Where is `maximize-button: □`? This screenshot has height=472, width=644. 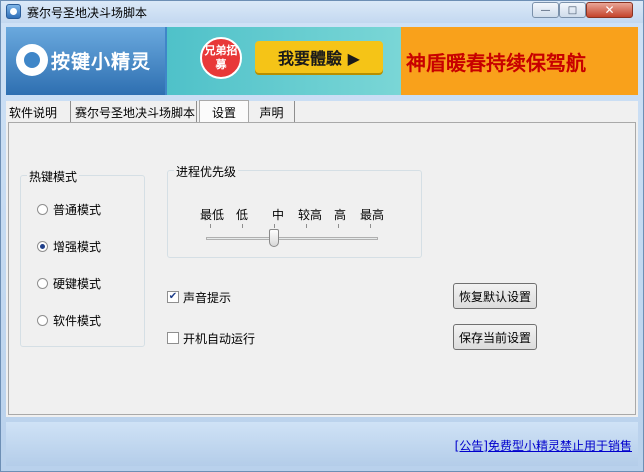 maximize-button: □ is located at coordinates (572, 10).